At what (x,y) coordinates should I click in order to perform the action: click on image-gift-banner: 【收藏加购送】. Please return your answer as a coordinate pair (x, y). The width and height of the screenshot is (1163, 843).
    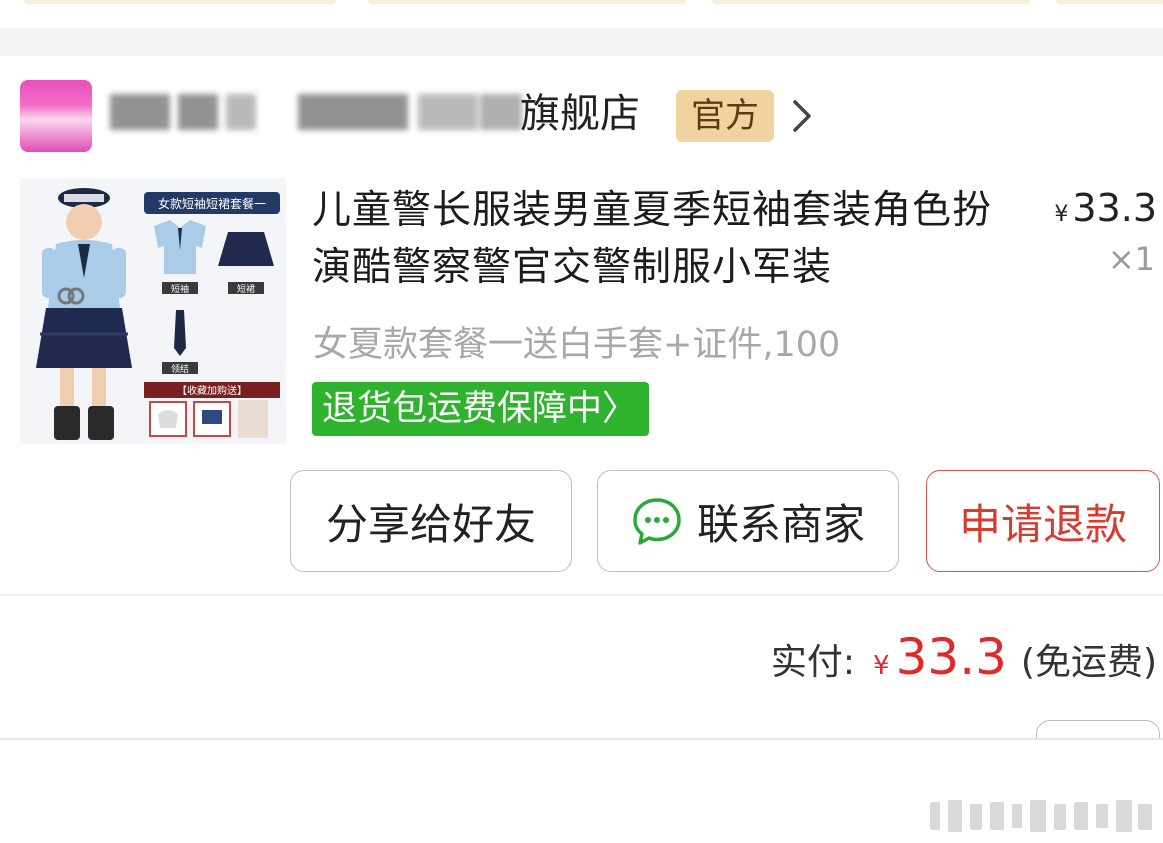
    Looking at the image, I should click on (212, 390).